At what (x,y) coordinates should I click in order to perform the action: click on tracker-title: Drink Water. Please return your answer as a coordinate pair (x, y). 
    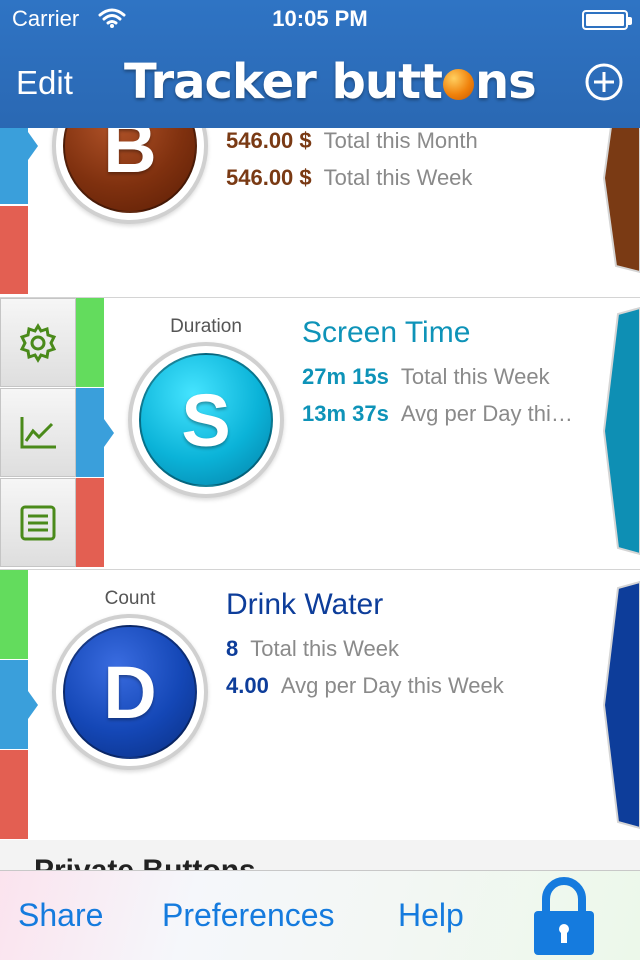
    Looking at the image, I should click on (305, 604).